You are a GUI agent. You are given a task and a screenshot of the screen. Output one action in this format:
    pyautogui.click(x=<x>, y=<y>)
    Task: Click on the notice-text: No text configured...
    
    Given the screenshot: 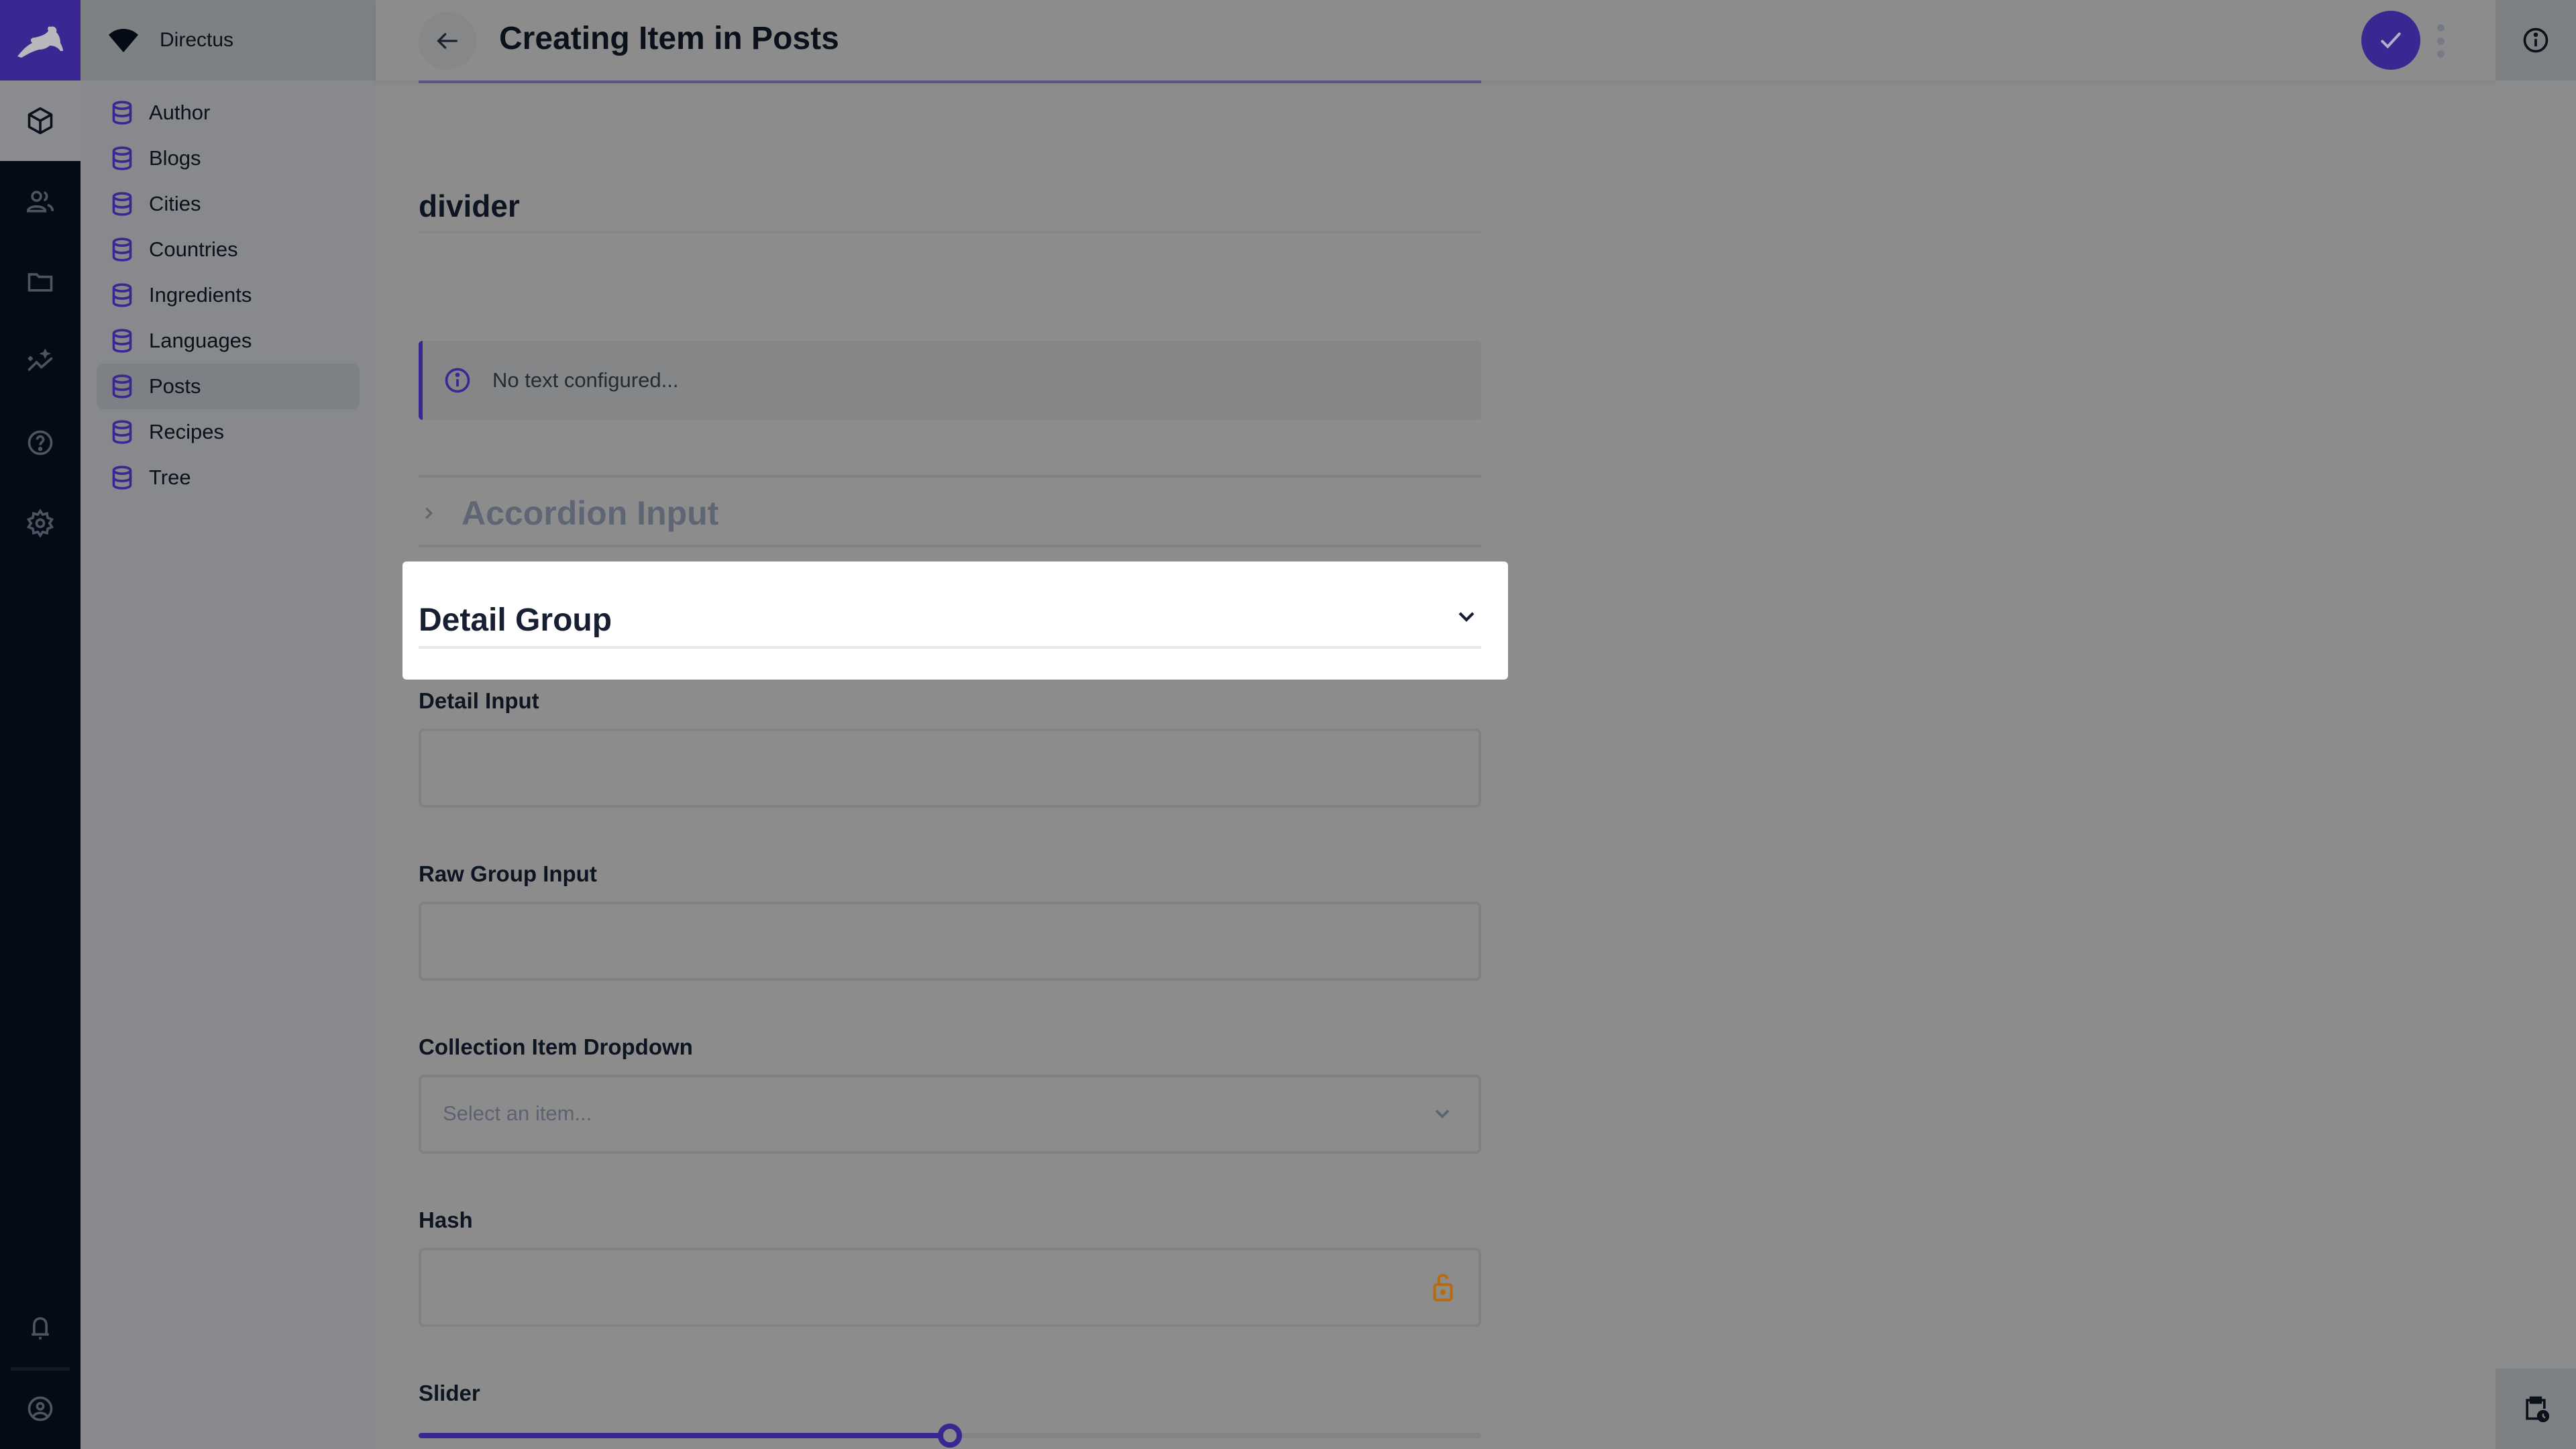 What is the action you would take?
    pyautogui.click(x=585, y=380)
    